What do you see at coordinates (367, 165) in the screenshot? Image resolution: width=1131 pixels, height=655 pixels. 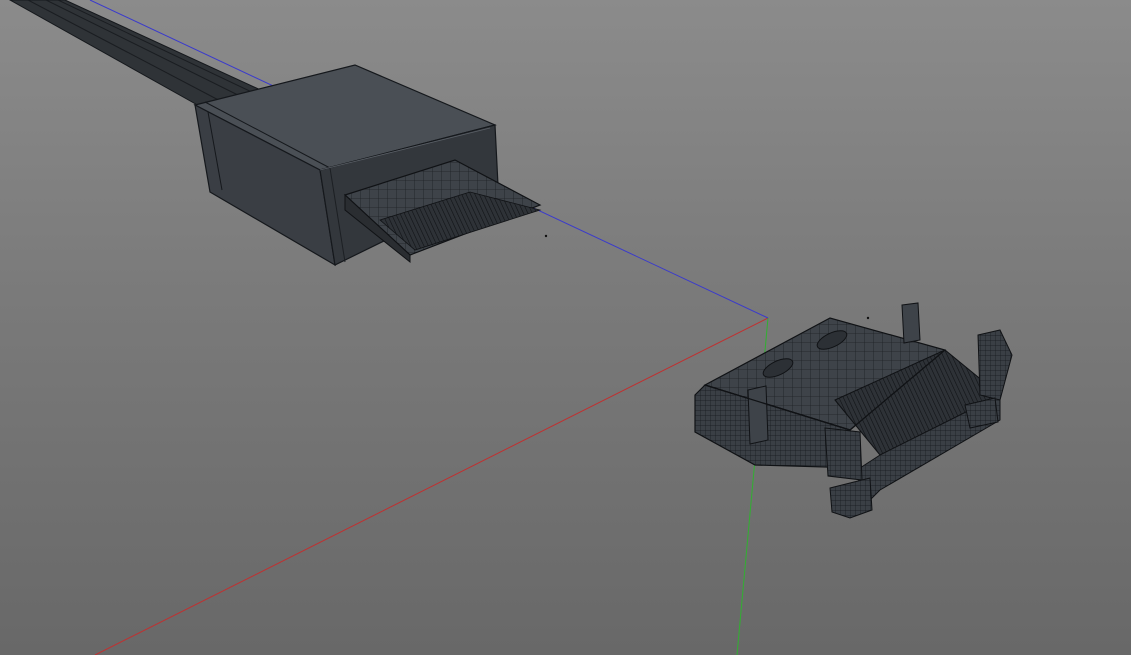 I see `hdmi-plug-mesh` at bounding box center [367, 165].